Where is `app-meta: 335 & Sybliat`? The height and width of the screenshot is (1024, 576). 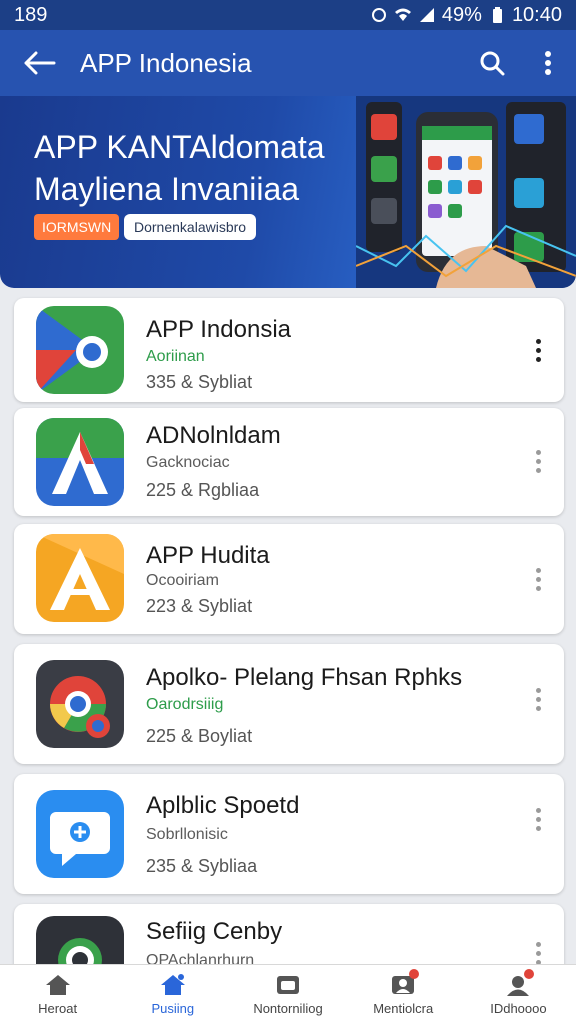
app-meta: 335 & Sybliat is located at coordinates (199, 382).